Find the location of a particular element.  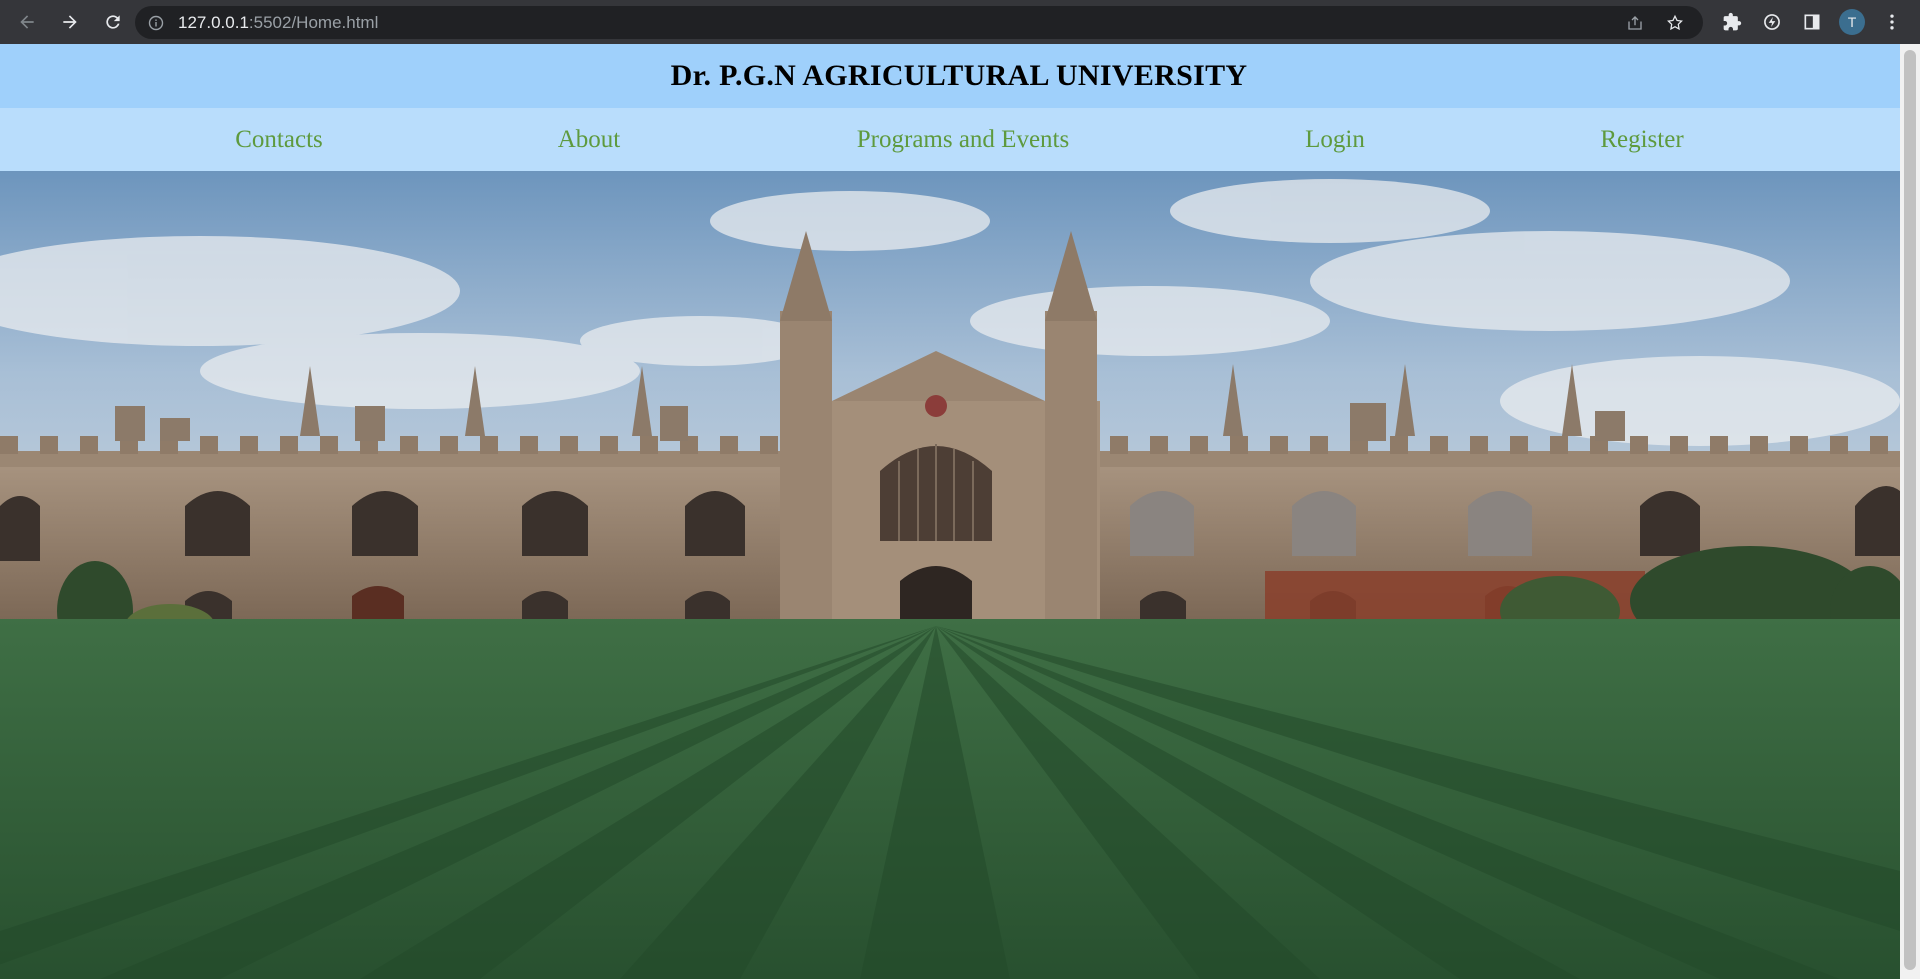

url-text: 127.0.0.1:5502/Home.html is located at coordinates (278, 23).